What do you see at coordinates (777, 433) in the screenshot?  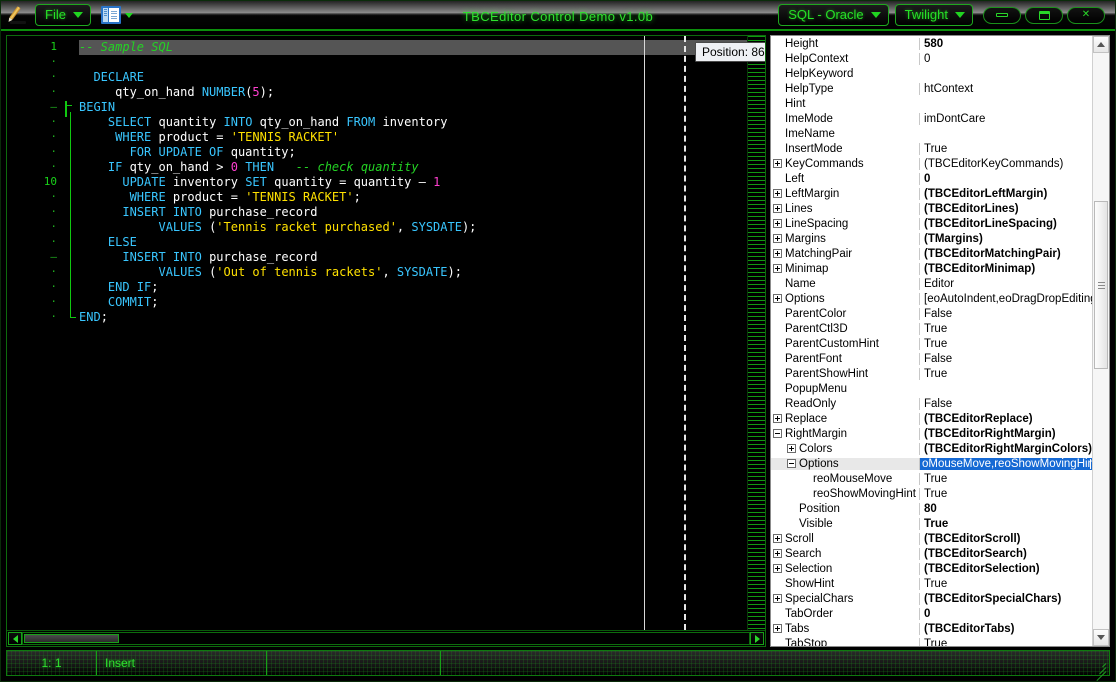 I see `collapse-icon` at bounding box center [777, 433].